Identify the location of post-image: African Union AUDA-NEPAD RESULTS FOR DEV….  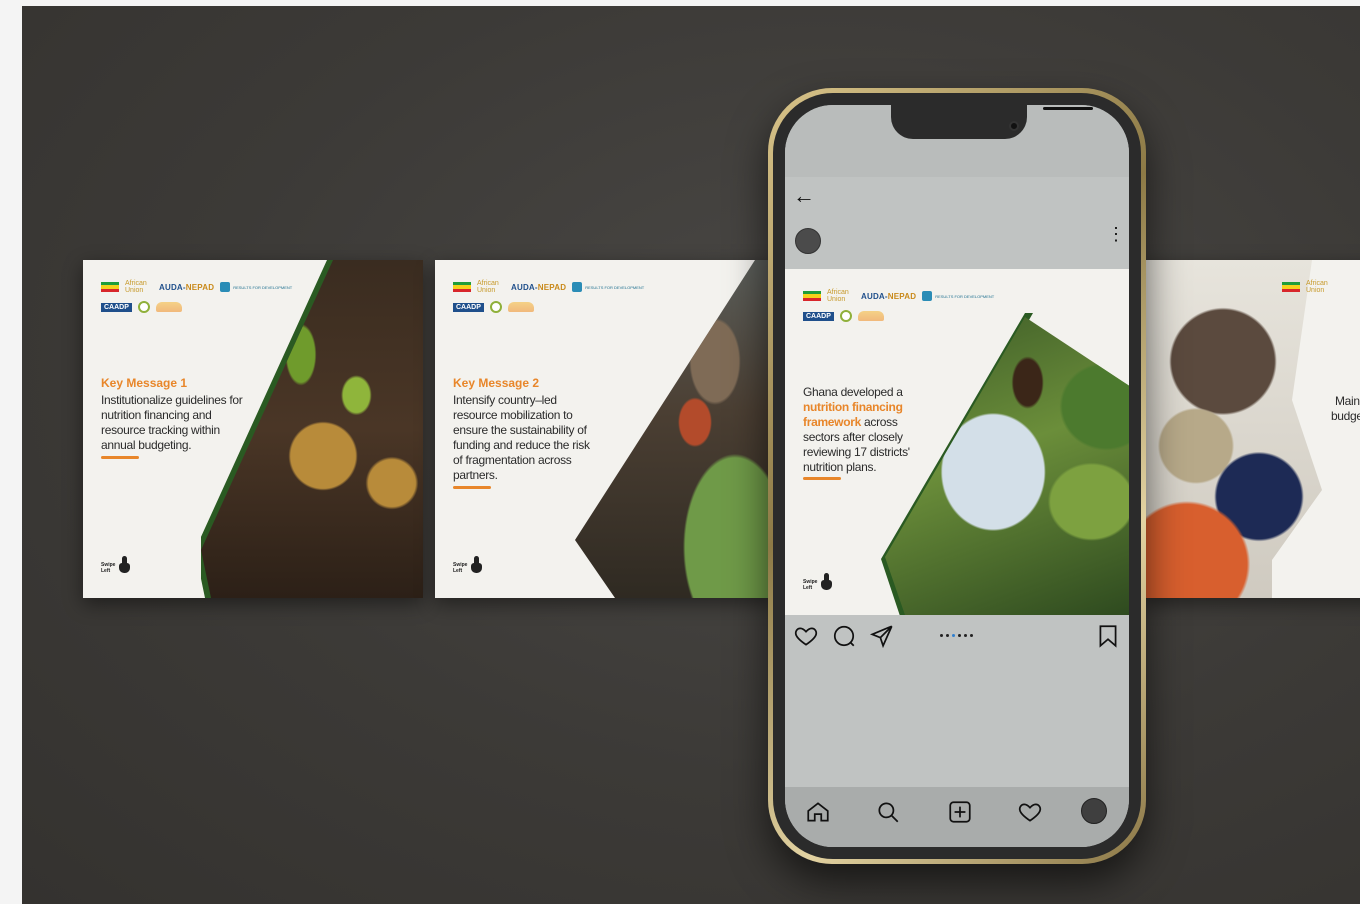
(957, 442).